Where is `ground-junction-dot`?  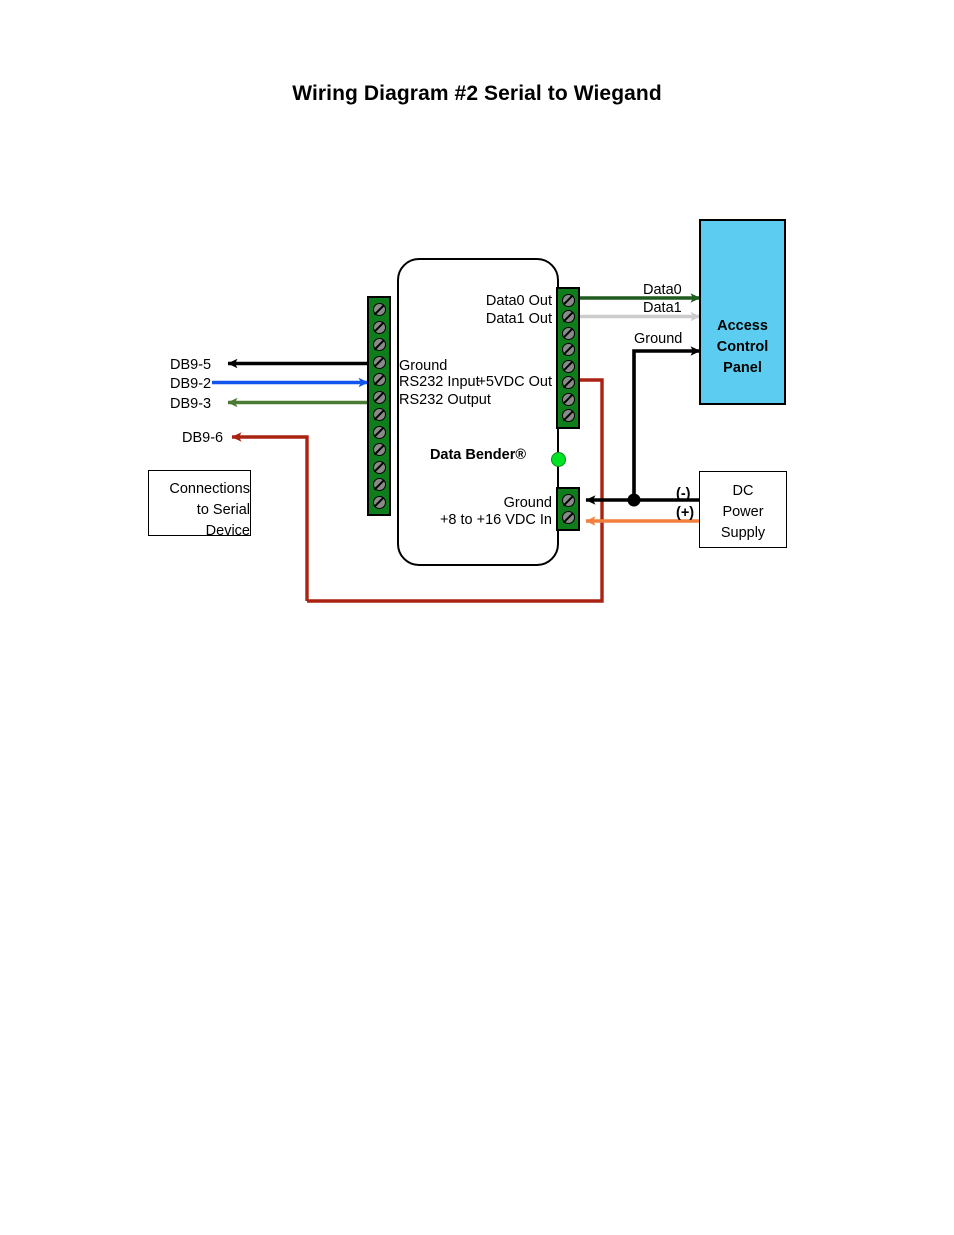
ground-junction-dot is located at coordinates (634, 500).